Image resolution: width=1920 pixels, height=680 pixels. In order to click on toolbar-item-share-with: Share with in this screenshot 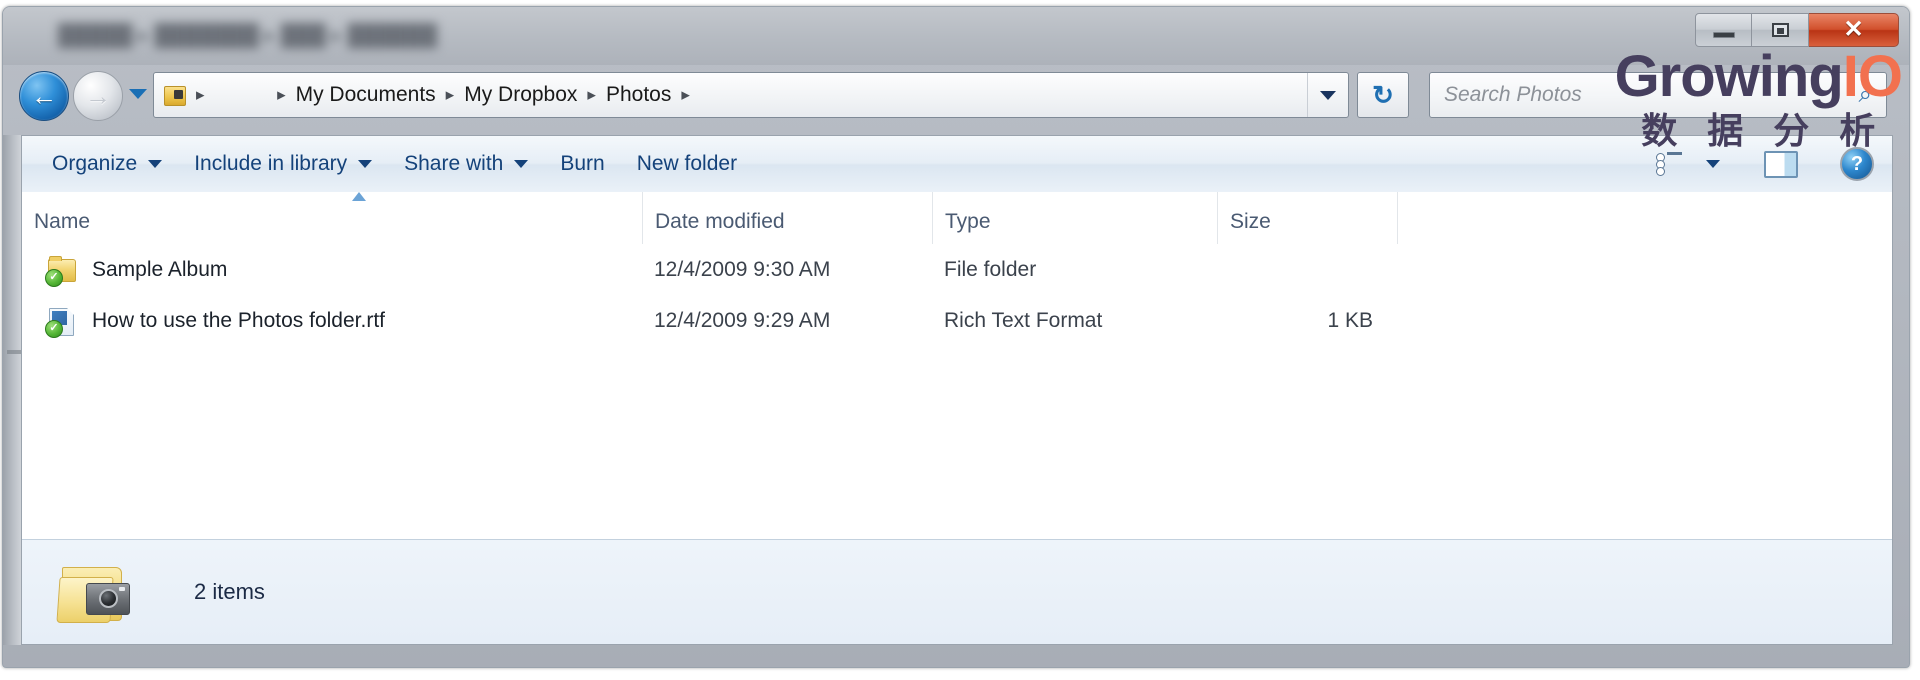, I will do `click(466, 164)`.